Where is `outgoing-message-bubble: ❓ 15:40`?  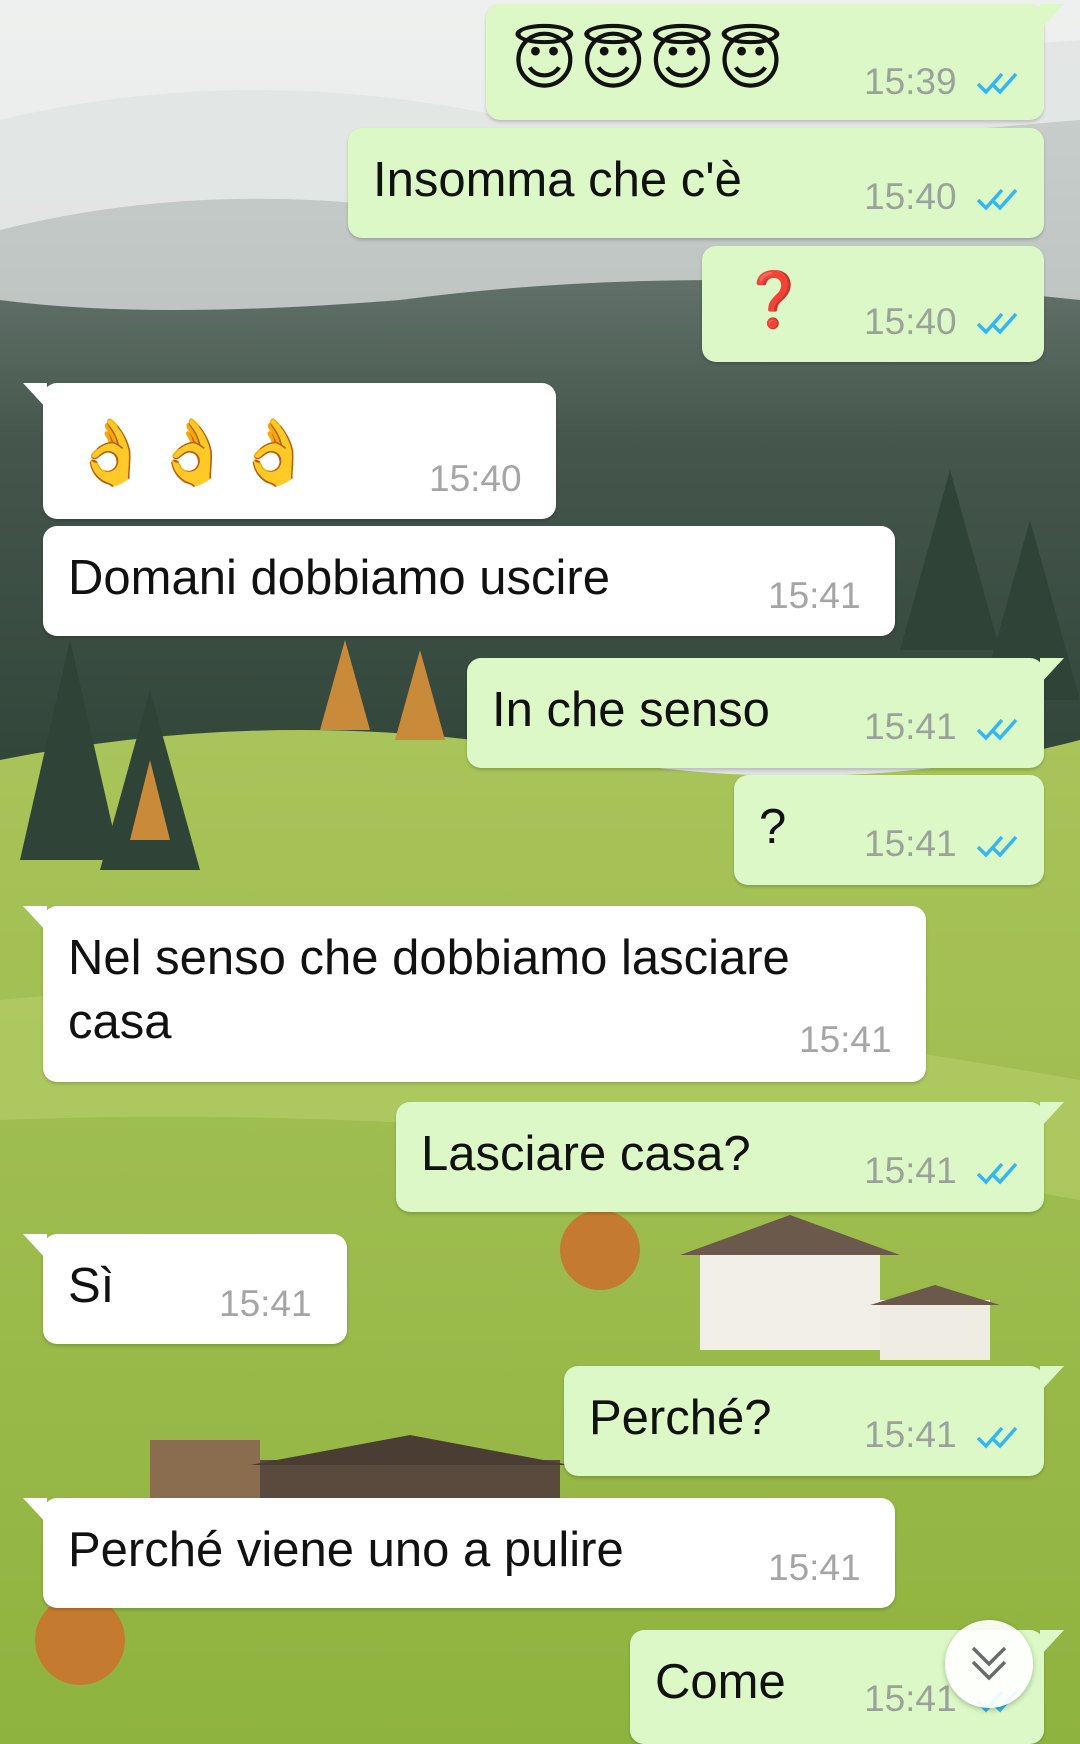
outgoing-message-bubble: ❓ 15:40 is located at coordinates (873, 304).